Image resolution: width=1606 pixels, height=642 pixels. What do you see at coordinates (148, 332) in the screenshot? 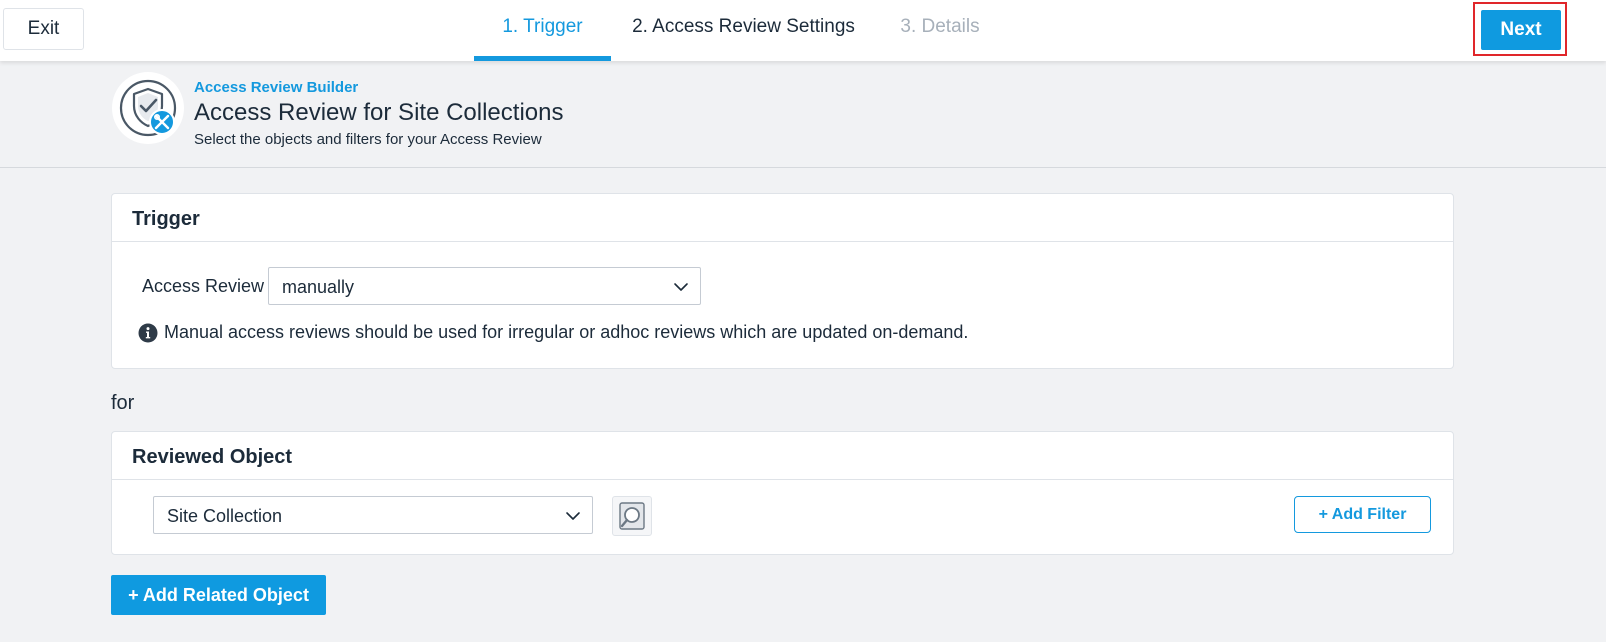
I see `info-circle-icon` at bounding box center [148, 332].